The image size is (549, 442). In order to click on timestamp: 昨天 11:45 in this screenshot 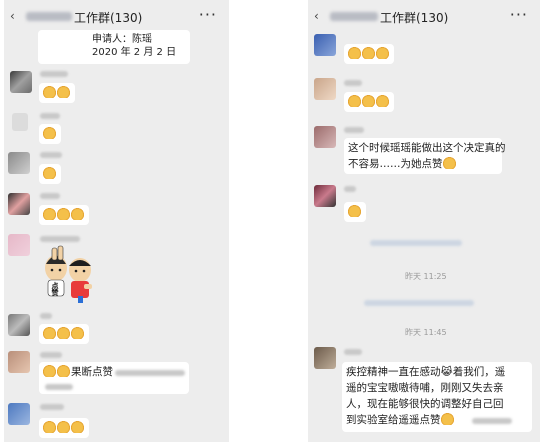, I will do `click(426, 332)`.